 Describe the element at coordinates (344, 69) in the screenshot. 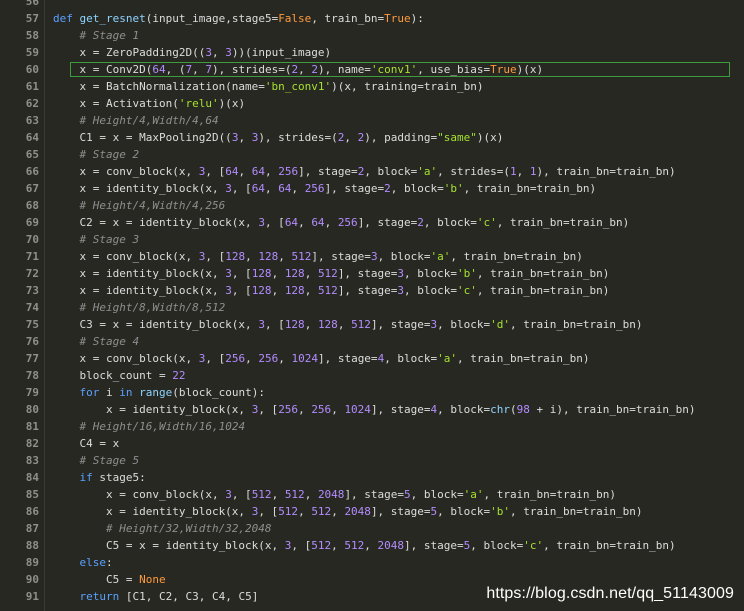

I see `code-token: ), name=` at that location.